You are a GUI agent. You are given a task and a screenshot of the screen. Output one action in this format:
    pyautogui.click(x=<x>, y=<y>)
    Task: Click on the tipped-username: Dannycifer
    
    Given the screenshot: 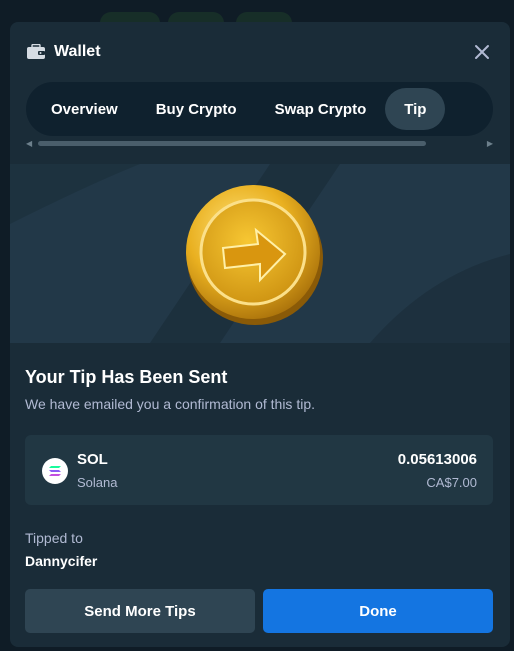 What is the action you would take?
    pyautogui.click(x=61, y=561)
    